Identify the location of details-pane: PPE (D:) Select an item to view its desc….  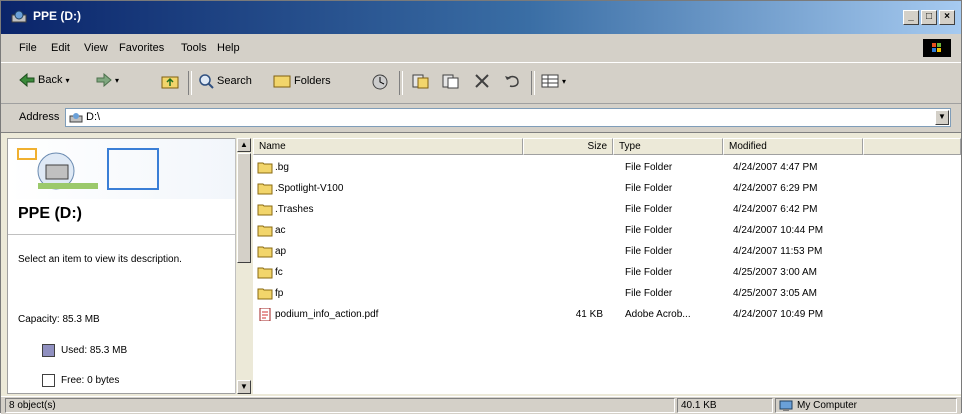
(122, 266).